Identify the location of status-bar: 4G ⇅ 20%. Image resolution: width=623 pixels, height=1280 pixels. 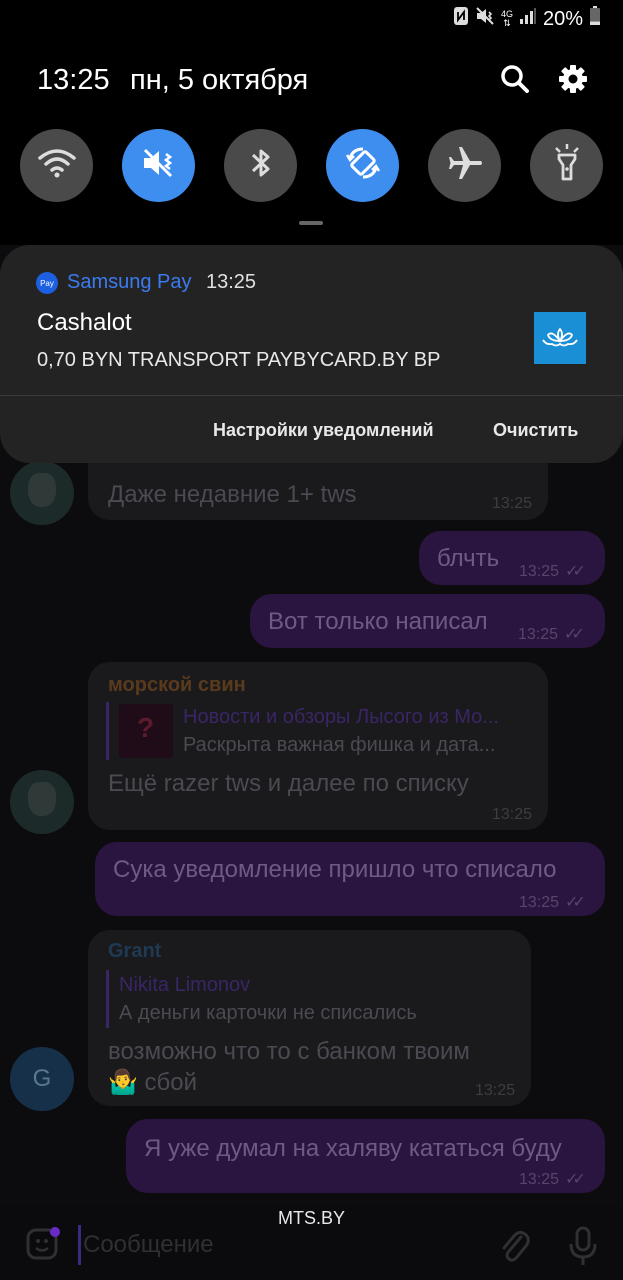
(527, 19).